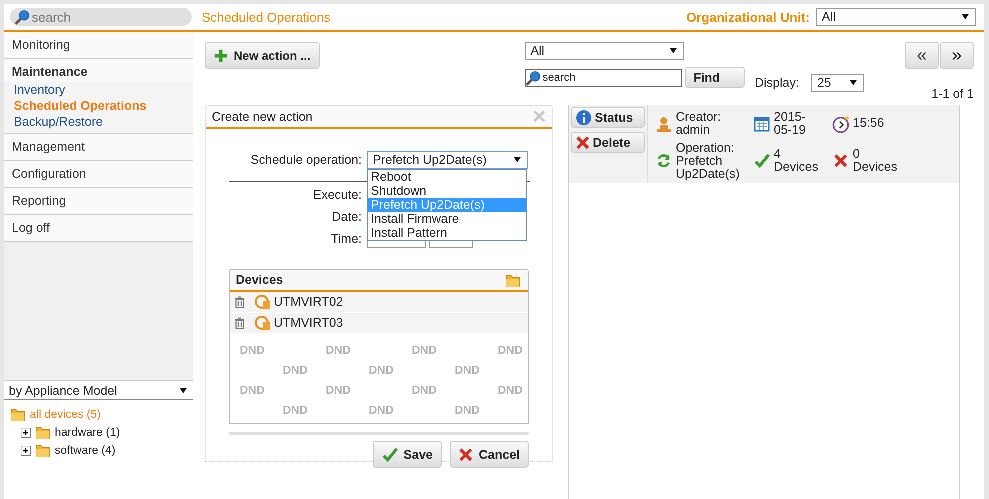 This screenshot has width=989, height=499. I want to click on field-label: Organizational Unit:, so click(748, 17).